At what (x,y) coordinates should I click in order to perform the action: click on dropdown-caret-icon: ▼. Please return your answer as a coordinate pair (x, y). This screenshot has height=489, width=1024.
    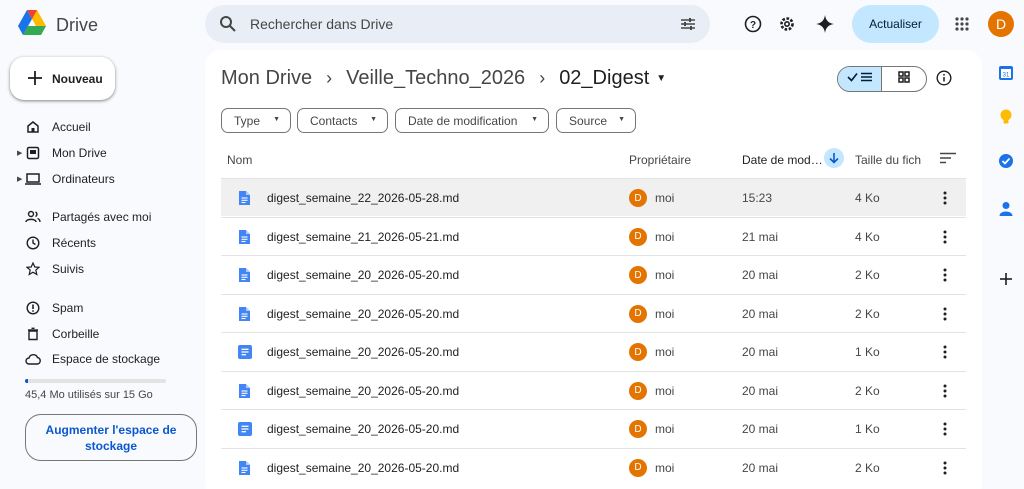
    Looking at the image, I should click on (661, 78).